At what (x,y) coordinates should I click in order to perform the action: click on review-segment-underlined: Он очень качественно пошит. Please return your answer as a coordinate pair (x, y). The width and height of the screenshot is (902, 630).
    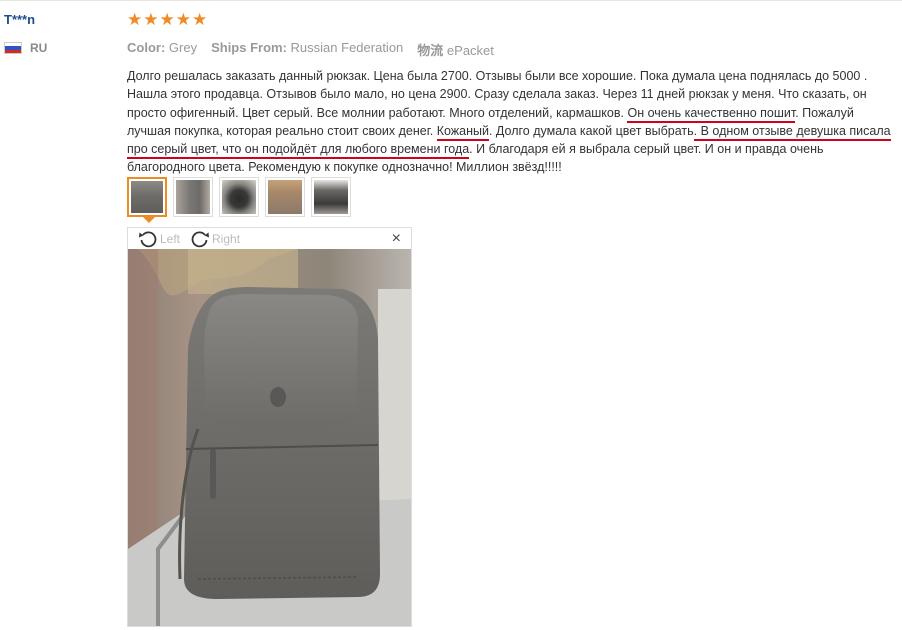
    Looking at the image, I should click on (711, 114).